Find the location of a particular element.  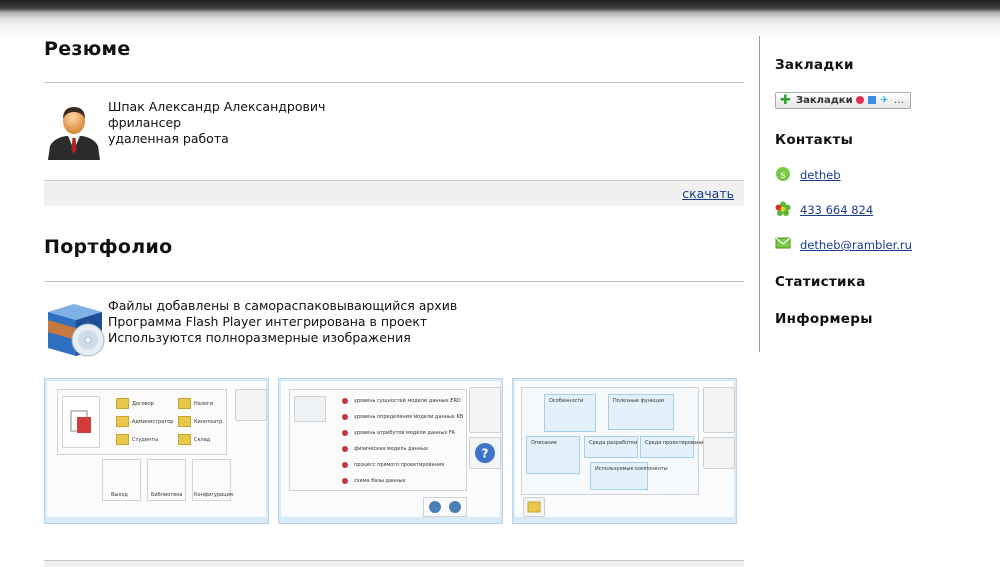

model-item: схема базы данных is located at coordinates (380, 481).